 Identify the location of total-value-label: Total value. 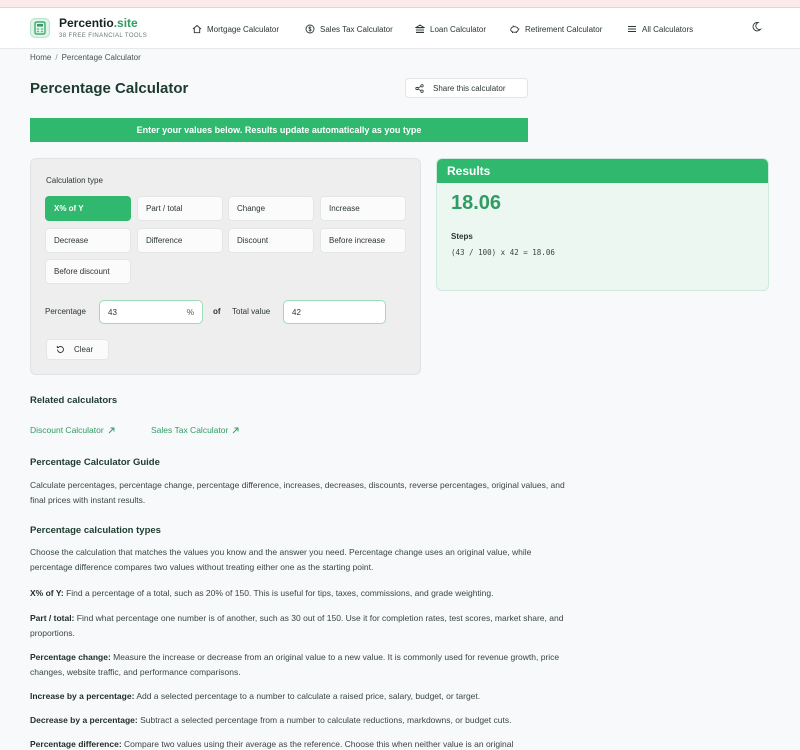
(251, 311).